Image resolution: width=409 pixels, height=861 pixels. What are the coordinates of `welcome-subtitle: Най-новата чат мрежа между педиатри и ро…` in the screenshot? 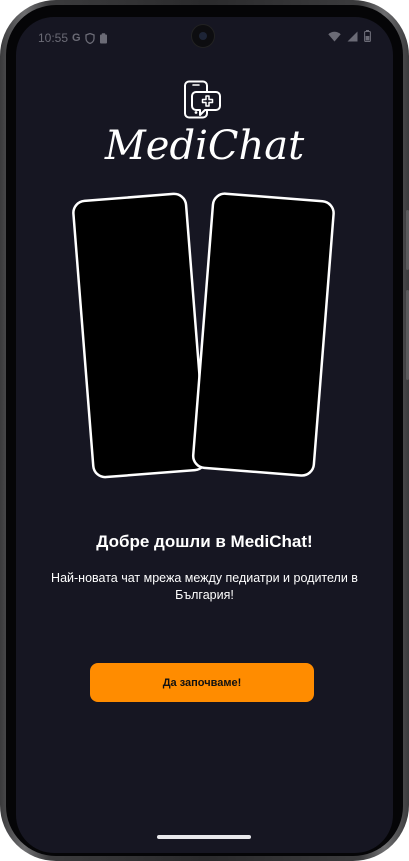 It's located at (204, 586).